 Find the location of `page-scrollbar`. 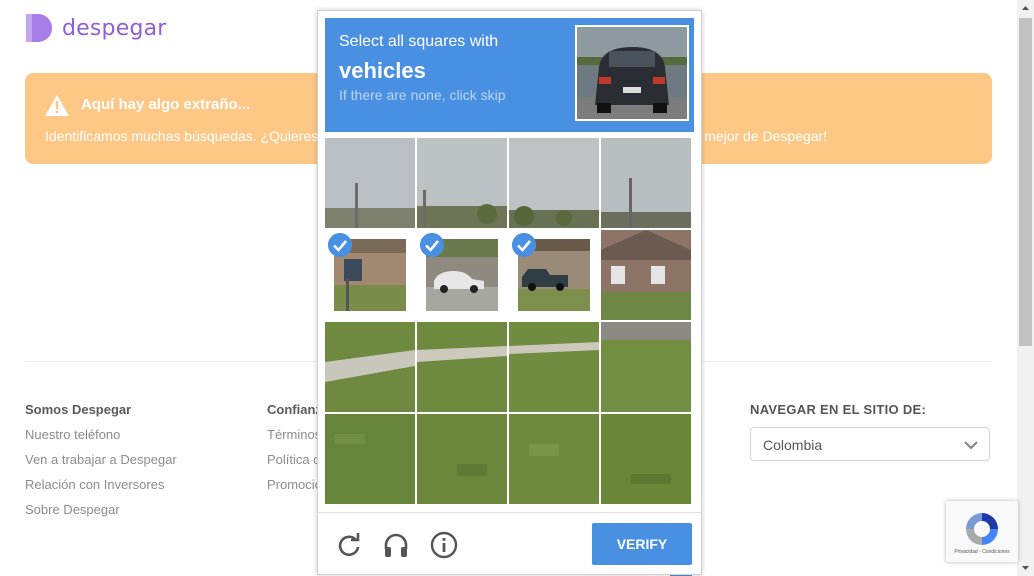

page-scrollbar is located at coordinates (1025, 288).